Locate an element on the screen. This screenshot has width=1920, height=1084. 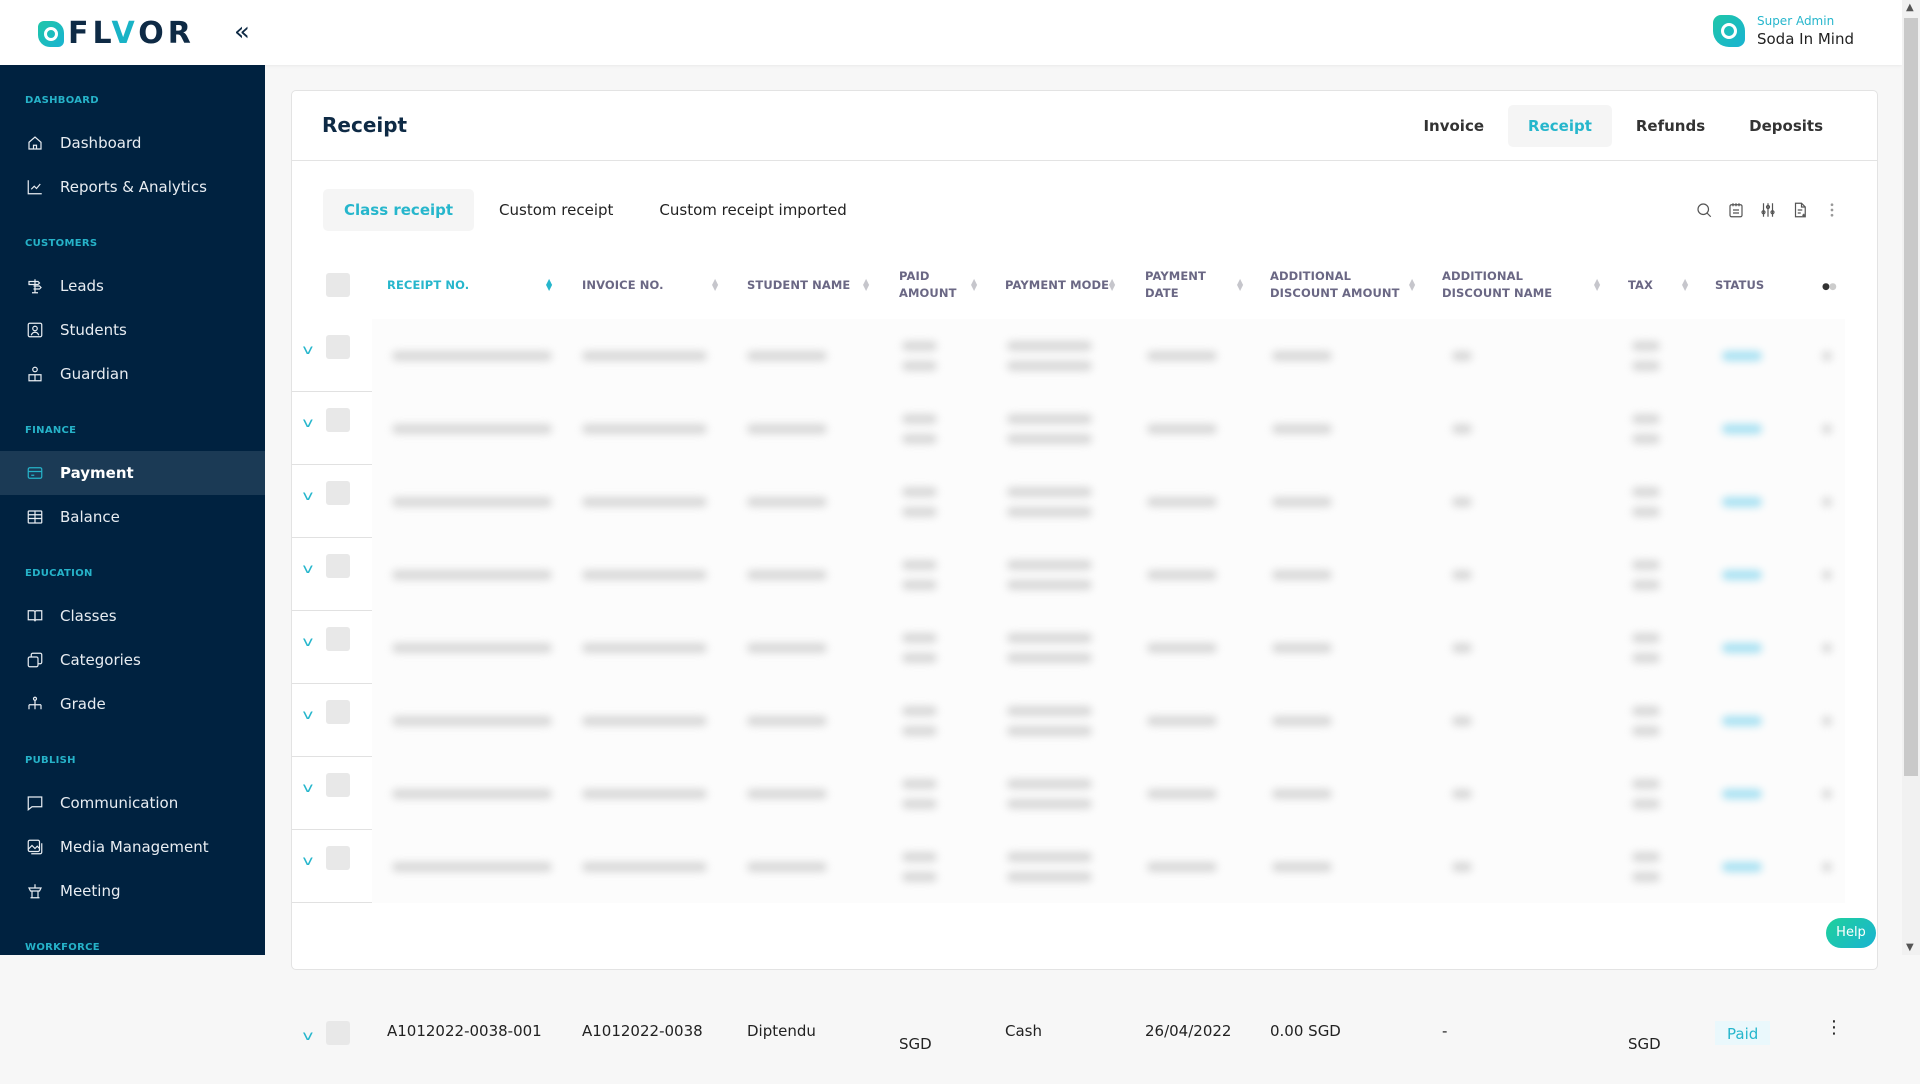
more-vertical-icon is located at coordinates (1832, 210).